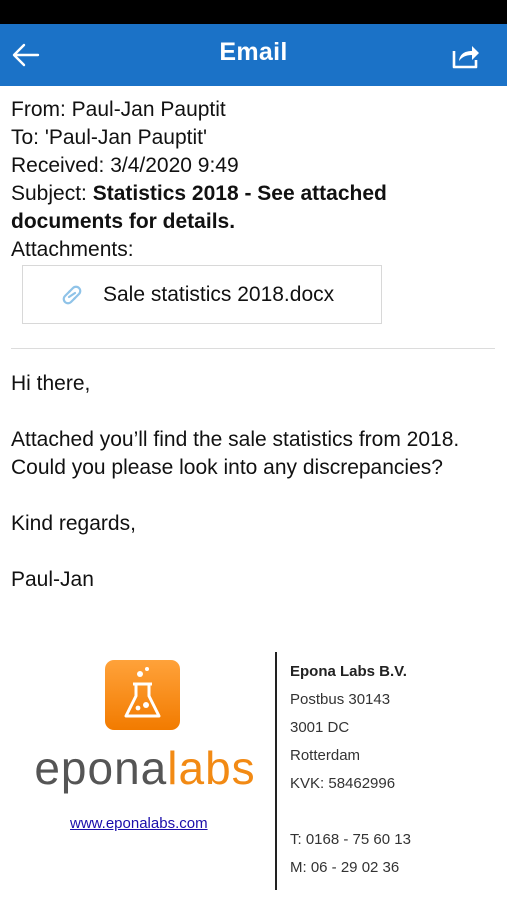  What do you see at coordinates (139, 823) in the screenshot?
I see `website-link: www.eponalabs.com` at bounding box center [139, 823].